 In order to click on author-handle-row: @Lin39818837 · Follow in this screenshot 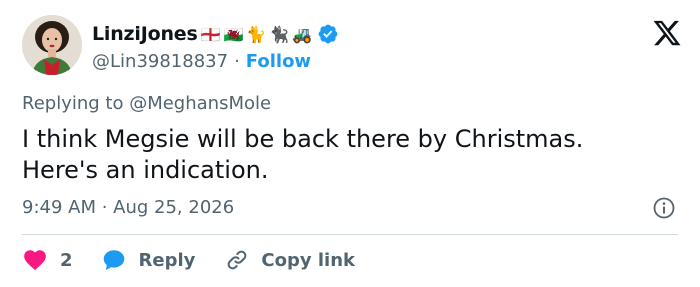, I will do `click(201, 61)`.